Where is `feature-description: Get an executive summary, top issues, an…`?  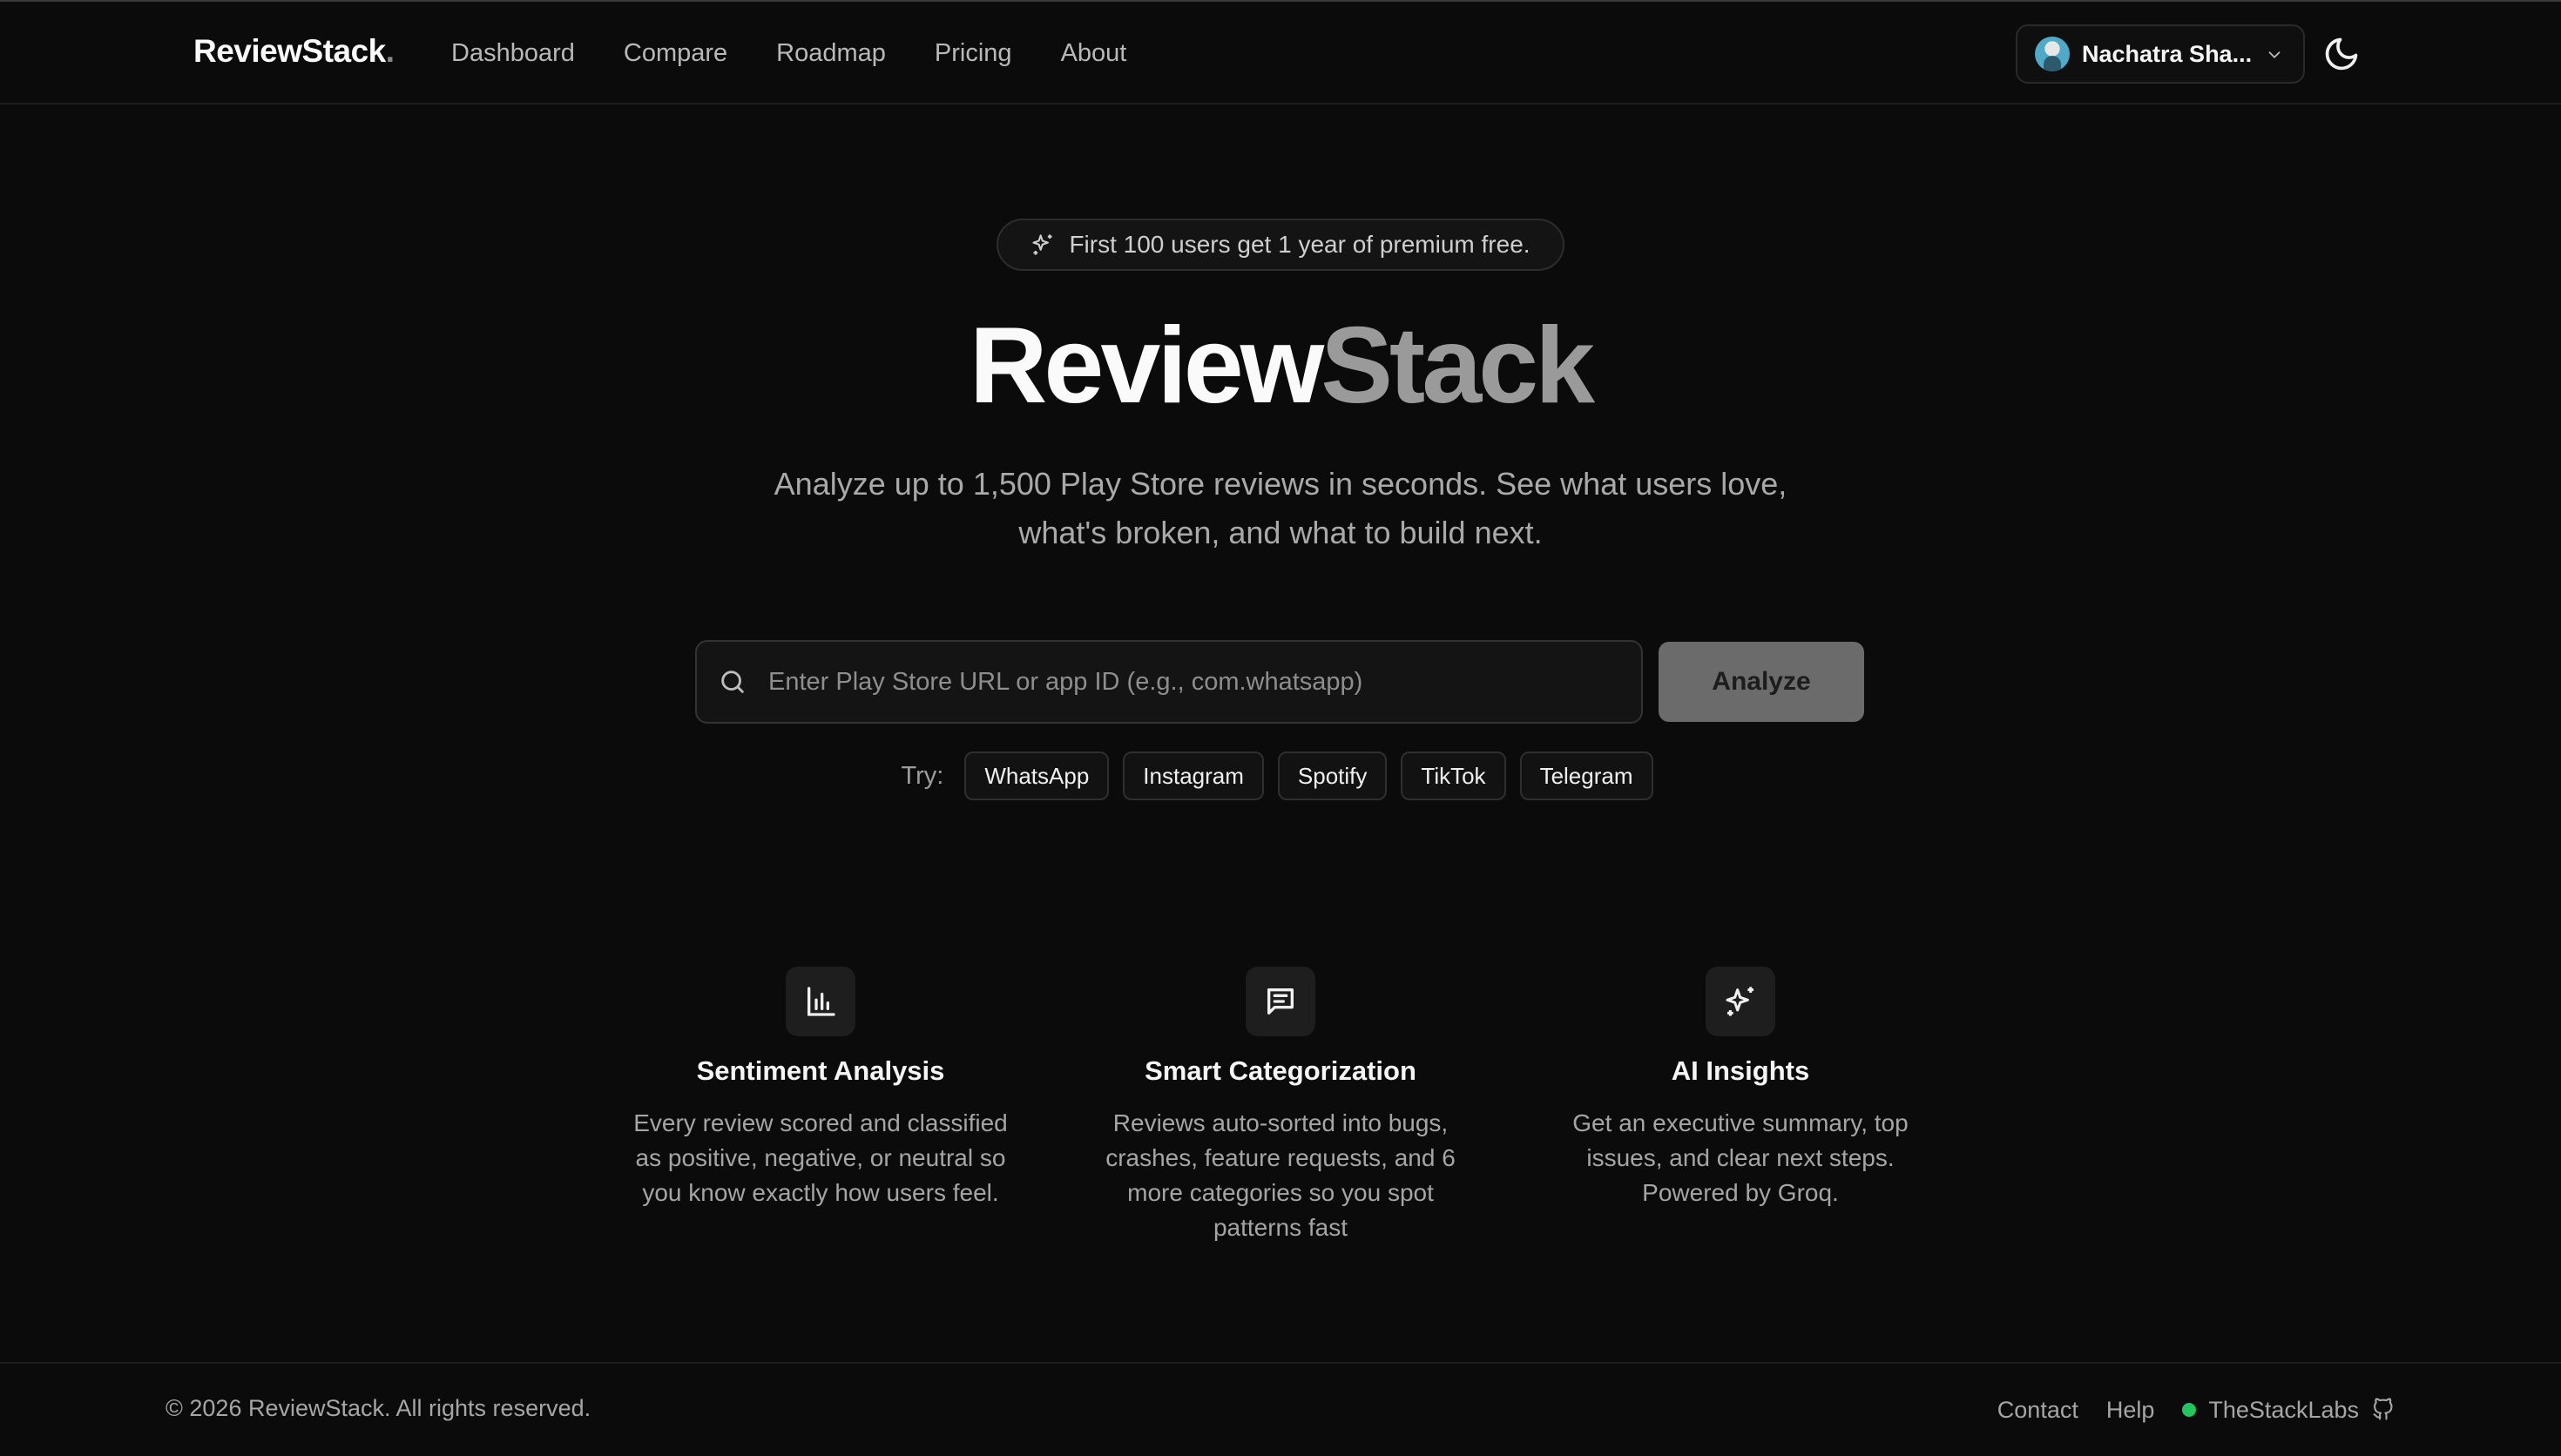 feature-description: Get an executive summary, top issues, an… is located at coordinates (1740, 1157).